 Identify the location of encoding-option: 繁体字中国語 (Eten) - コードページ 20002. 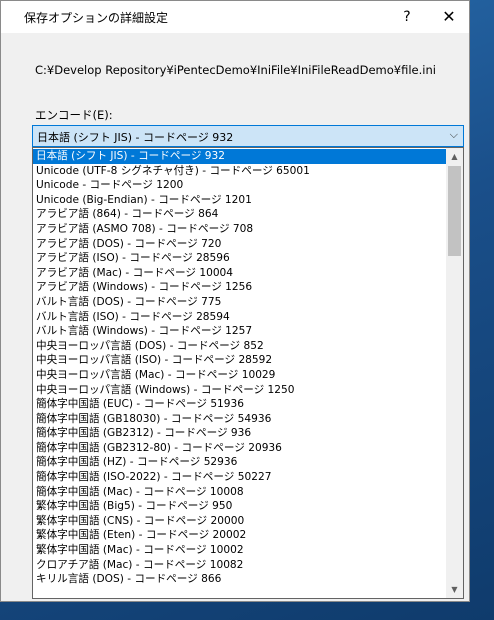
(240, 535).